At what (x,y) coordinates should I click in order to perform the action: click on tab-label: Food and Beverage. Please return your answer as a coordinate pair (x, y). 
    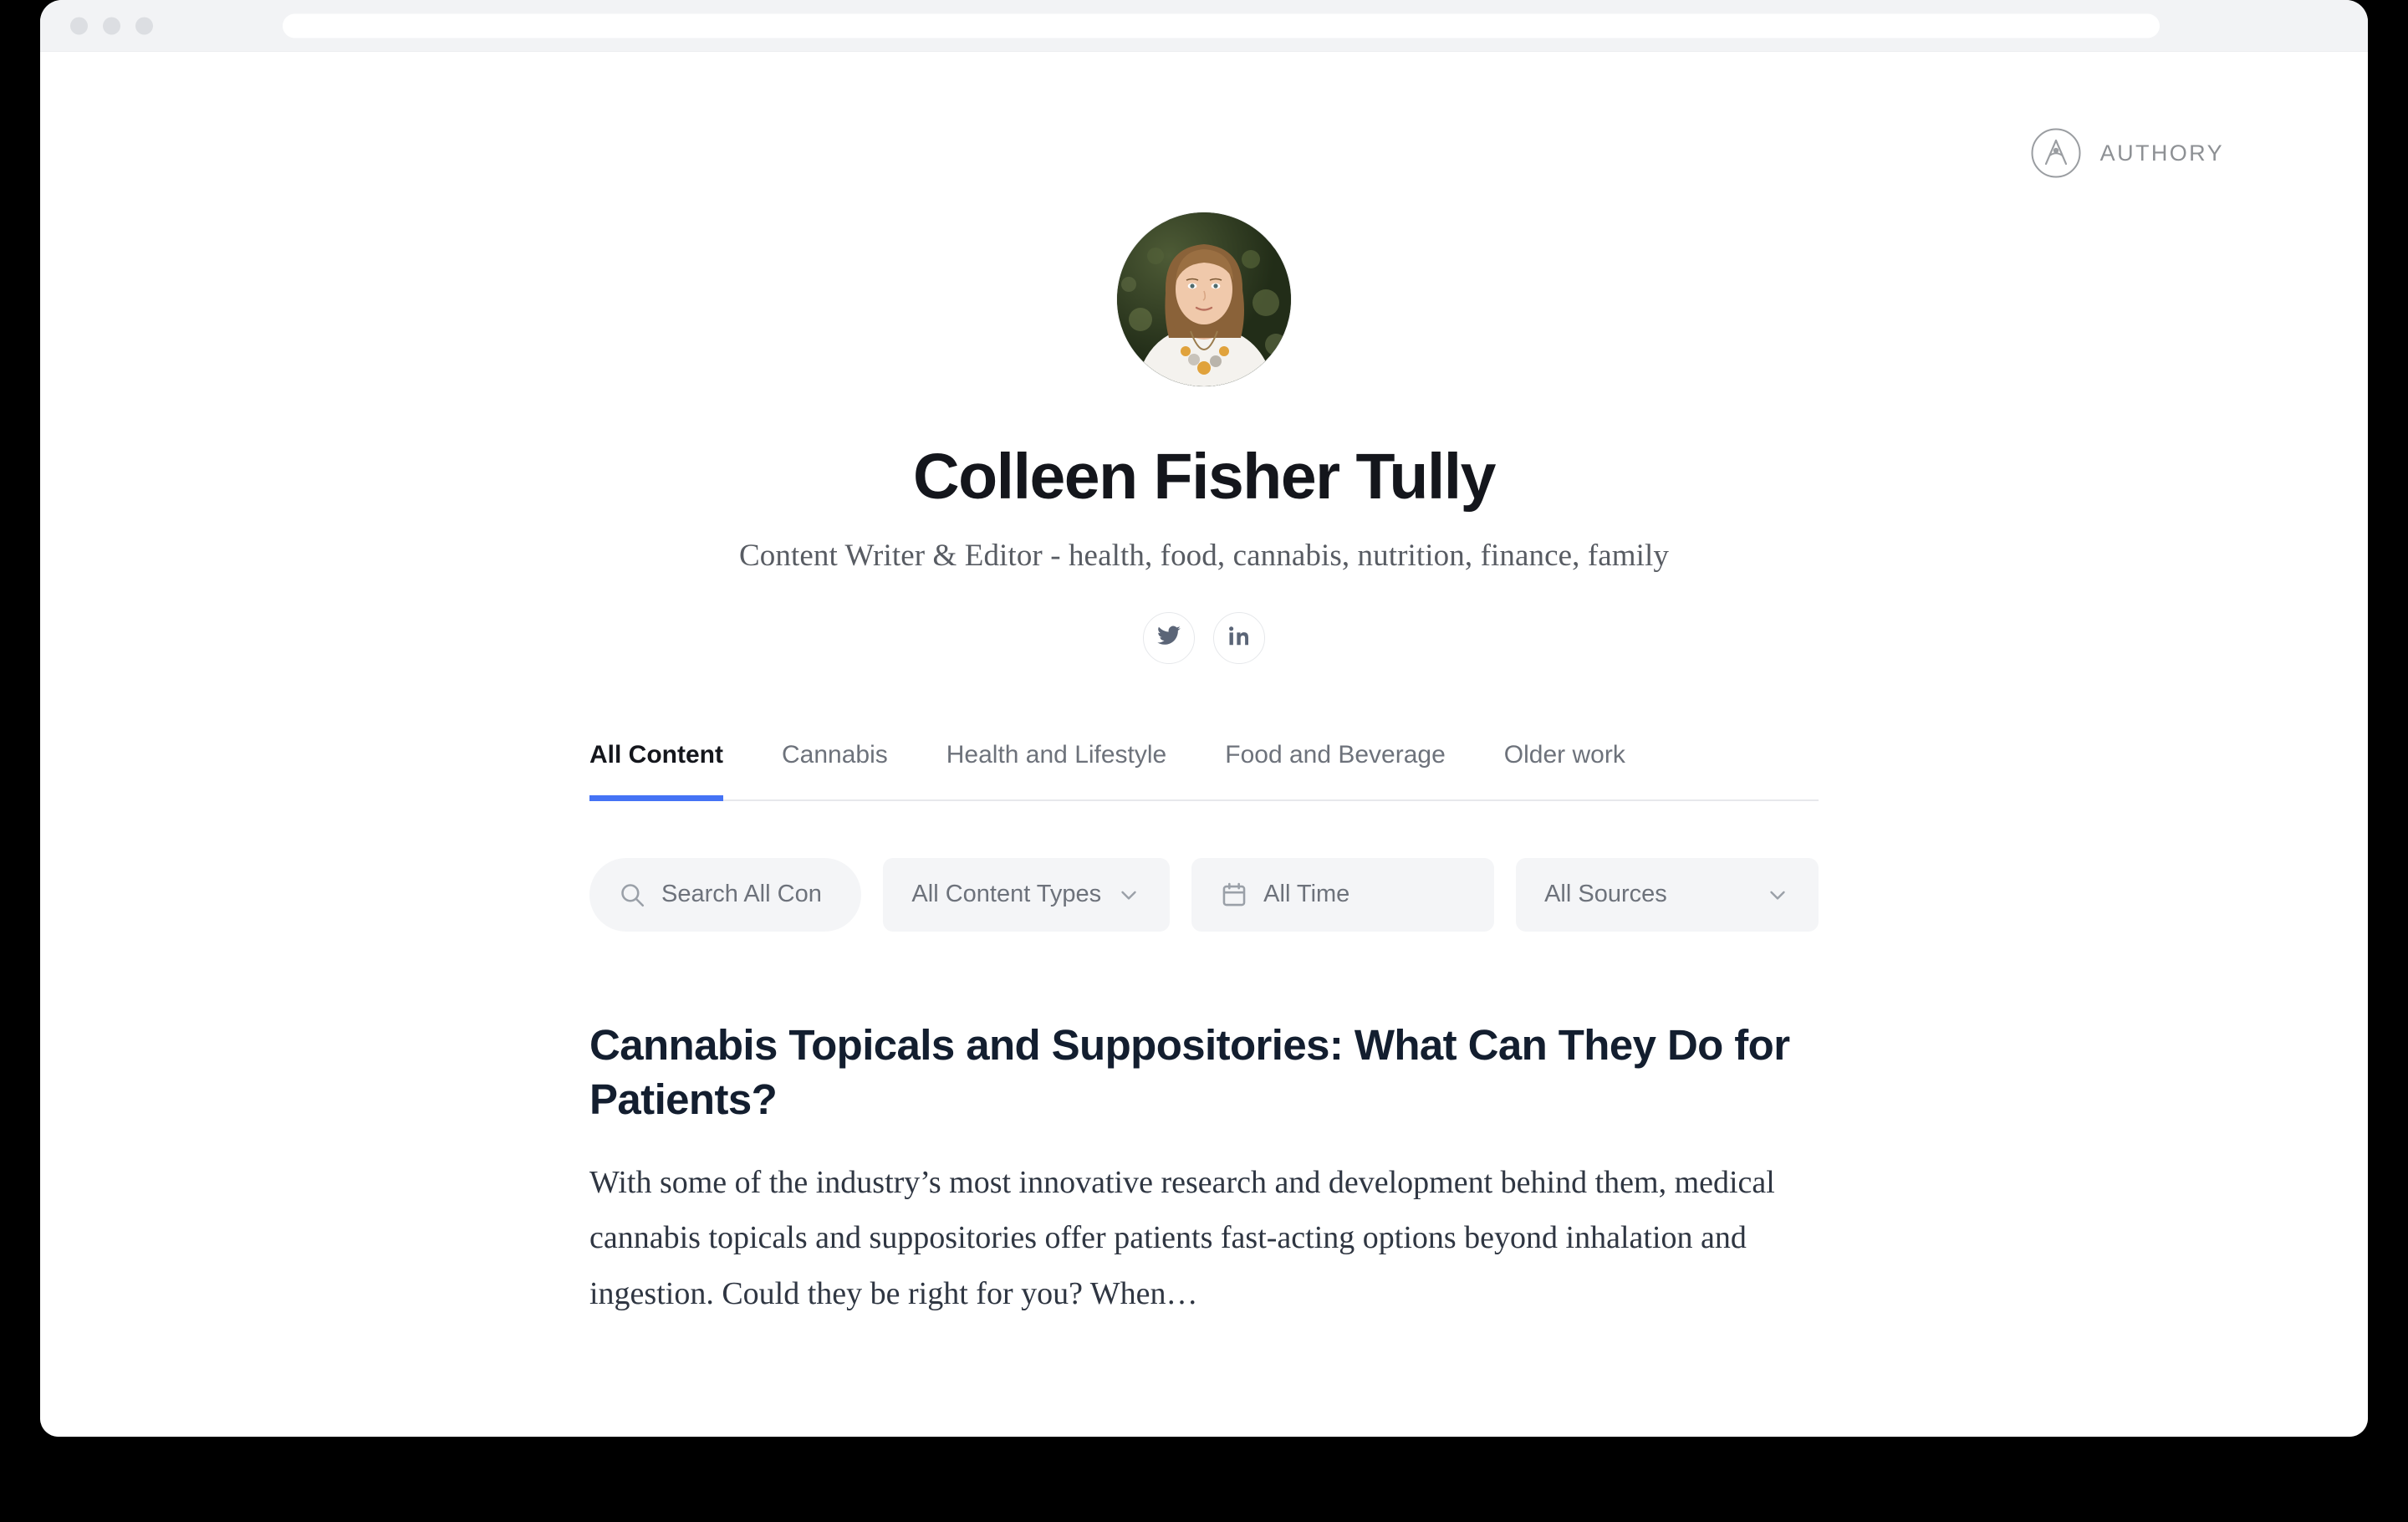
    Looking at the image, I should click on (1336, 754).